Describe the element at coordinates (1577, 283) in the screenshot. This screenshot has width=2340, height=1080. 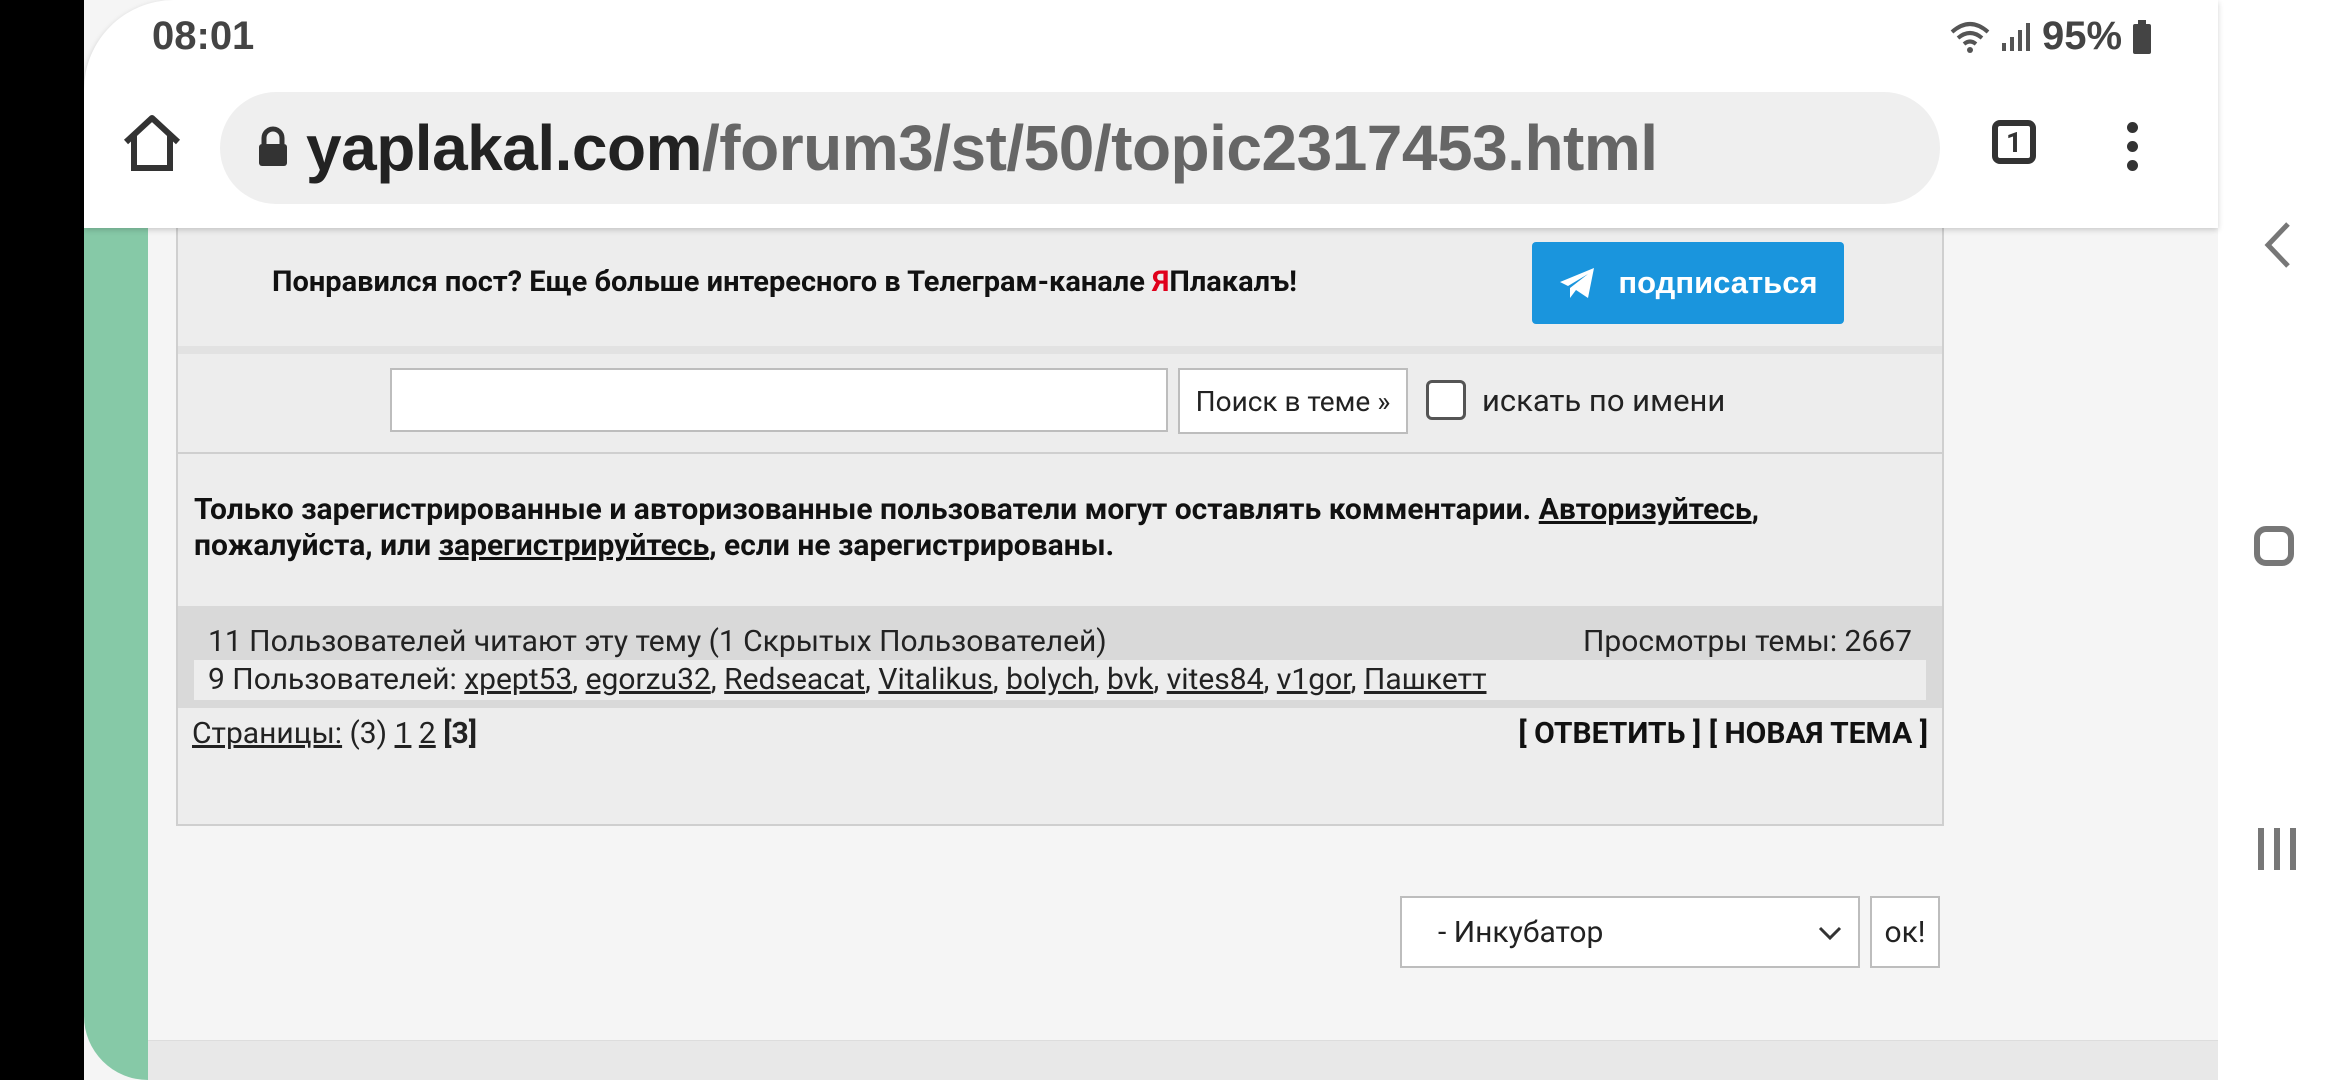
I see `telegram-icon` at that location.